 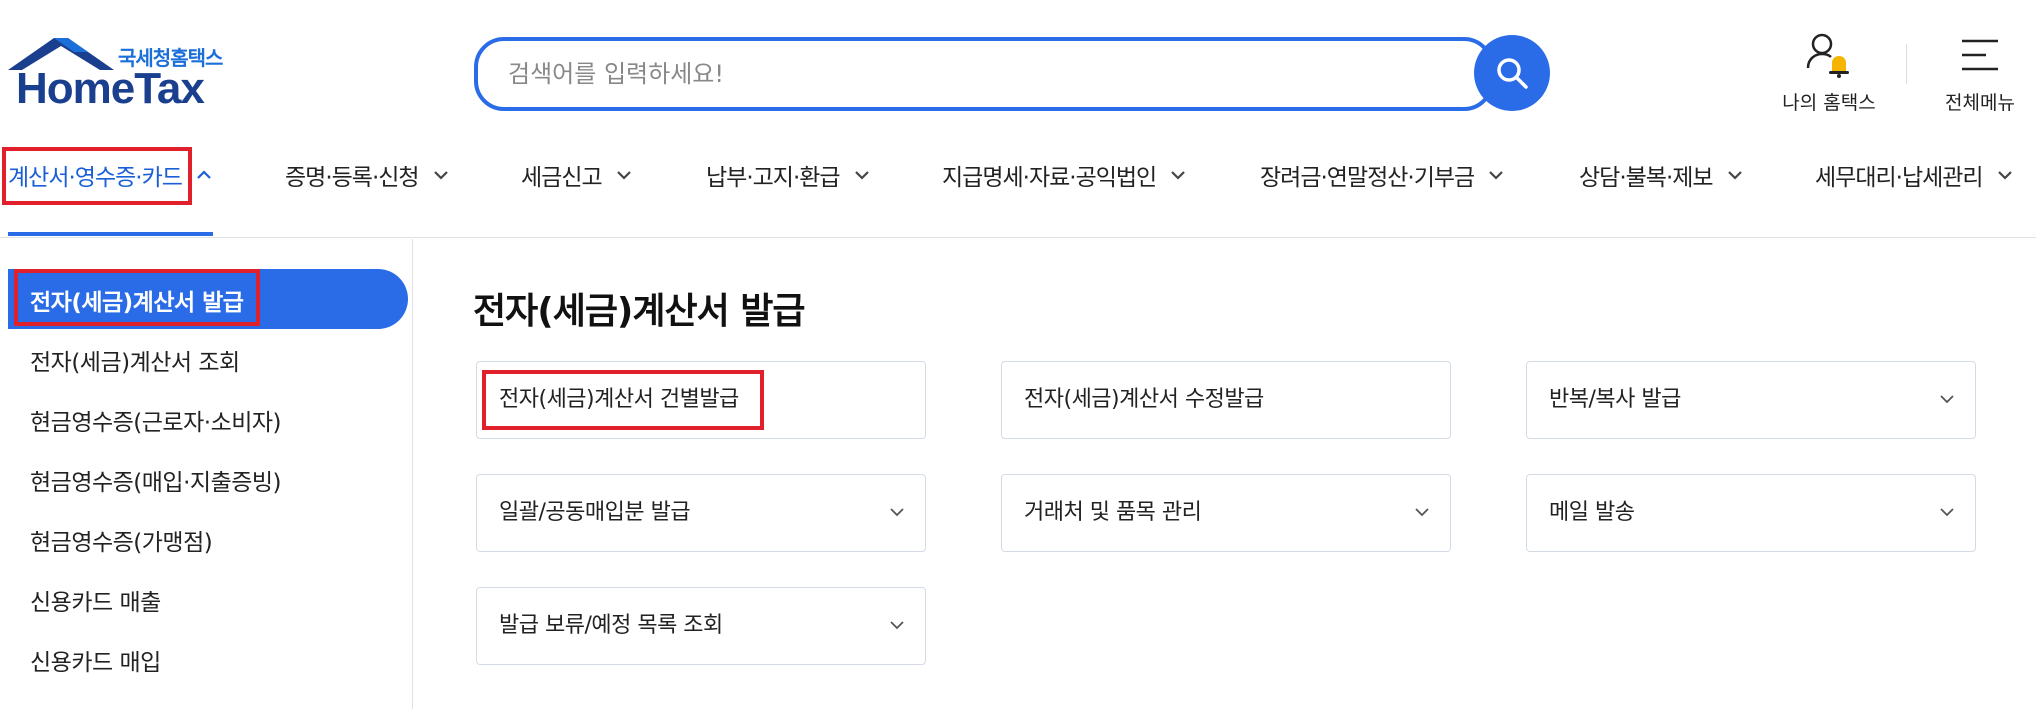 I want to click on gnb-item-tax-filing: 세금신고, so click(x=576, y=175).